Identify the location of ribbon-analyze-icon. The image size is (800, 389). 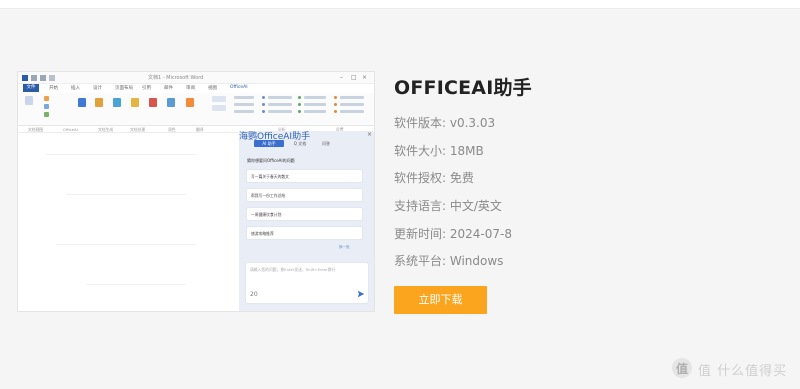
(190, 102).